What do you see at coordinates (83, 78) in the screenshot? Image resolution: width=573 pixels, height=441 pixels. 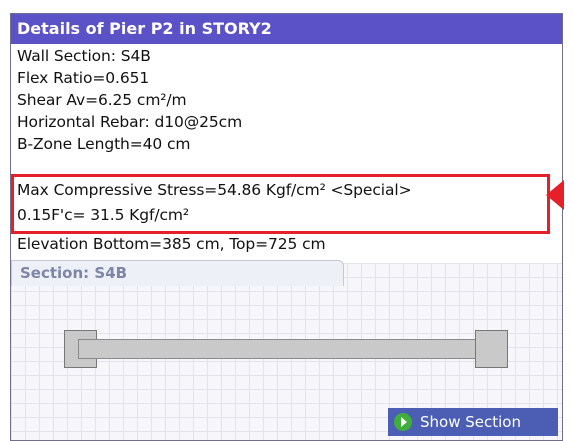 I see `flex-ratio-text: Flex Ratio=0.651` at bounding box center [83, 78].